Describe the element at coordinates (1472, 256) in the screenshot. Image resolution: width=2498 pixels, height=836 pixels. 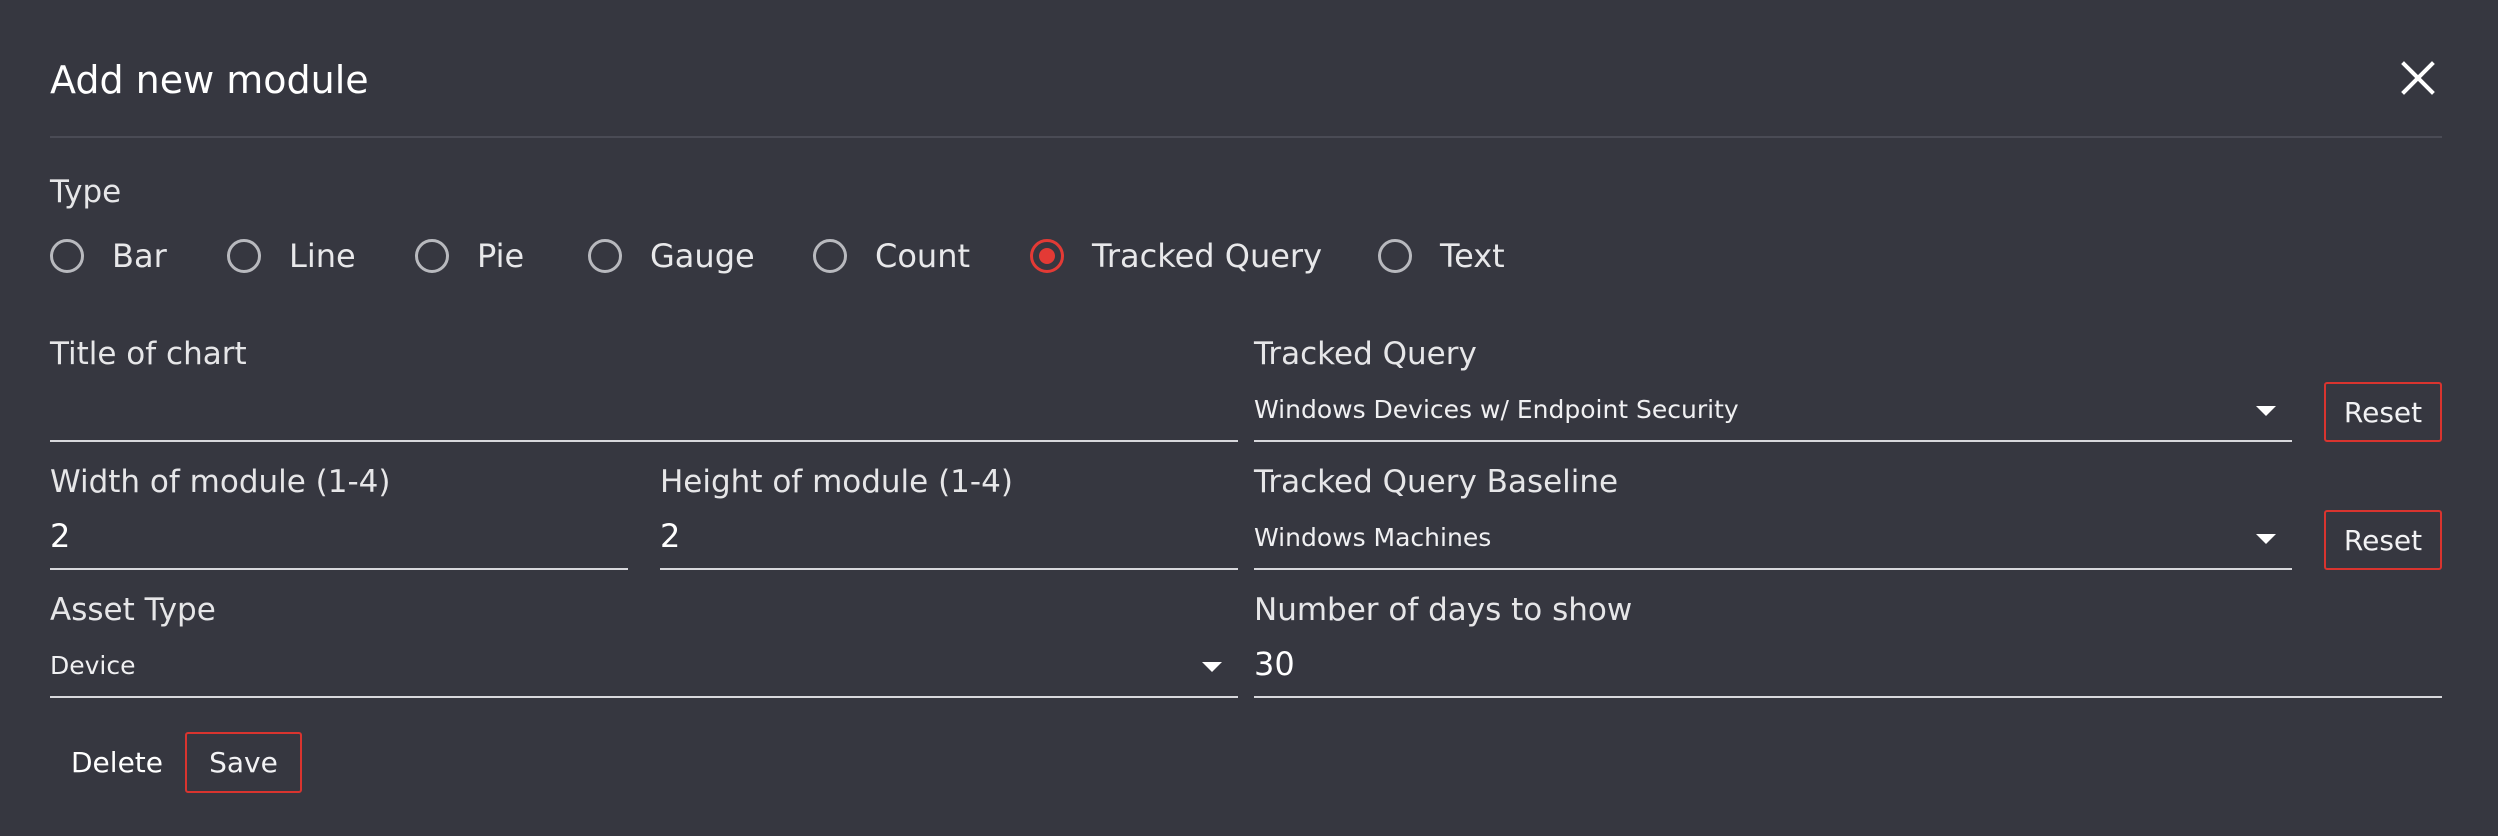
I see `radio-label: Text` at that location.